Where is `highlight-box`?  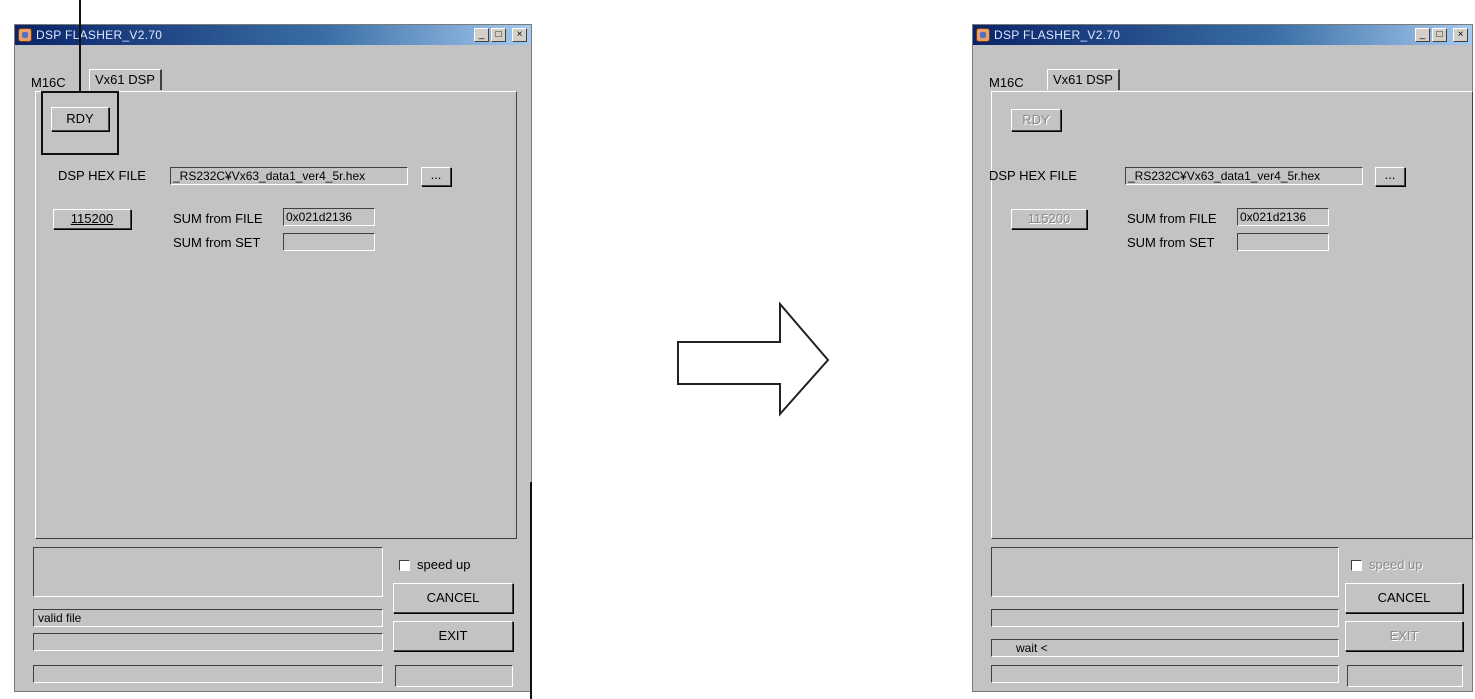
highlight-box is located at coordinates (80, 123).